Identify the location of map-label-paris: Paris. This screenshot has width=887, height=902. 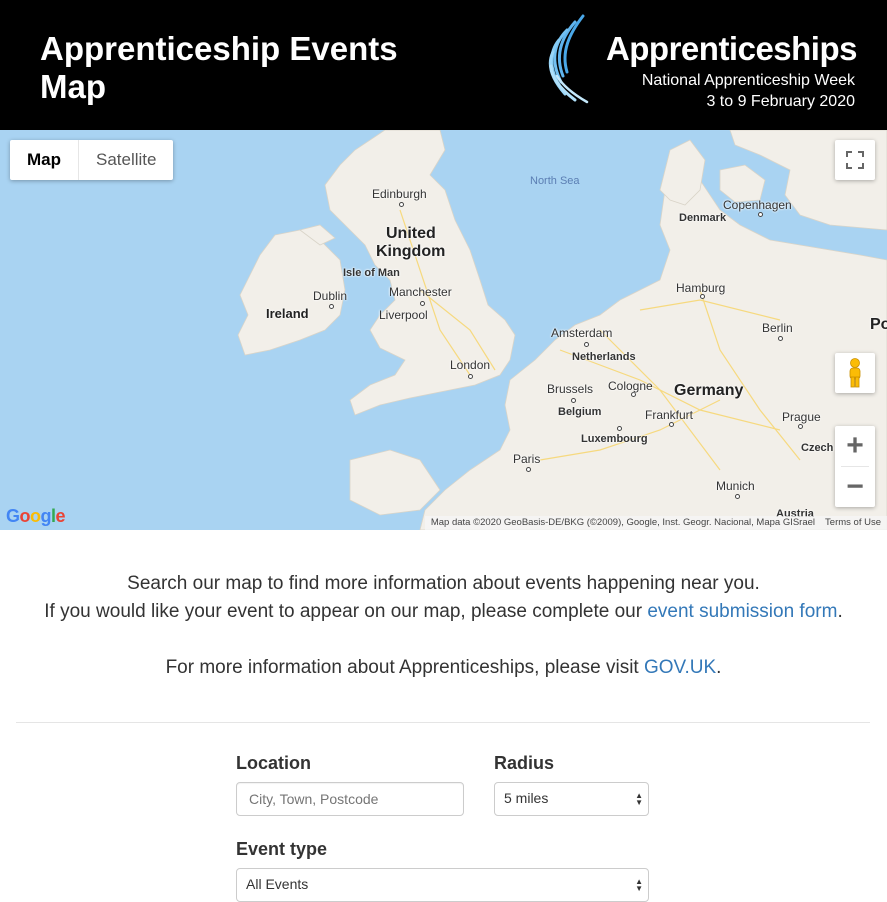
(527, 459).